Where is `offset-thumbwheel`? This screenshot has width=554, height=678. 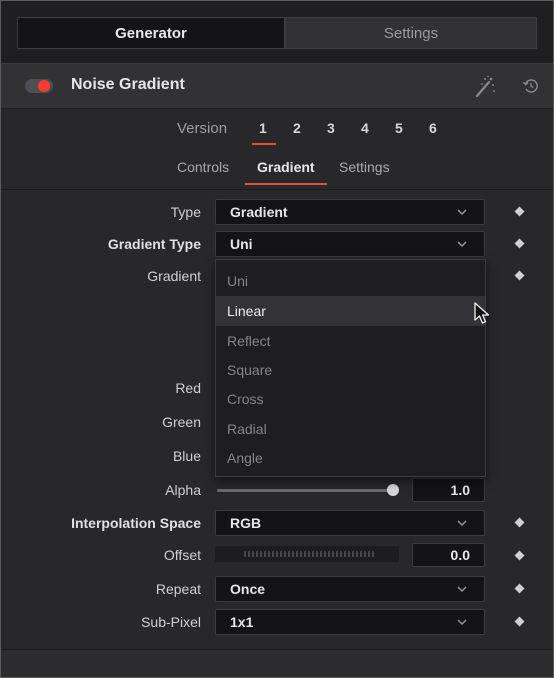
offset-thumbwheel is located at coordinates (307, 554).